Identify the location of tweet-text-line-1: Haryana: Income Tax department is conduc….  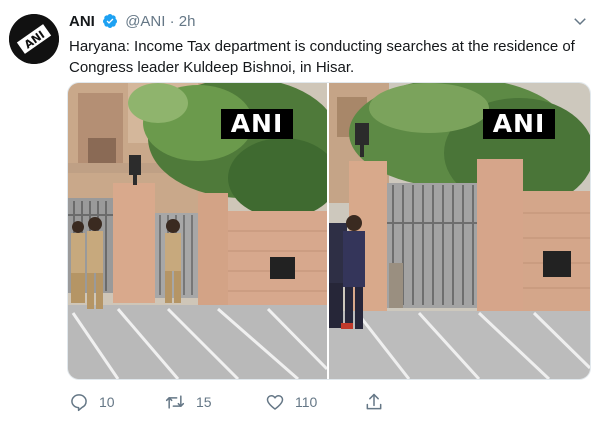
(322, 46).